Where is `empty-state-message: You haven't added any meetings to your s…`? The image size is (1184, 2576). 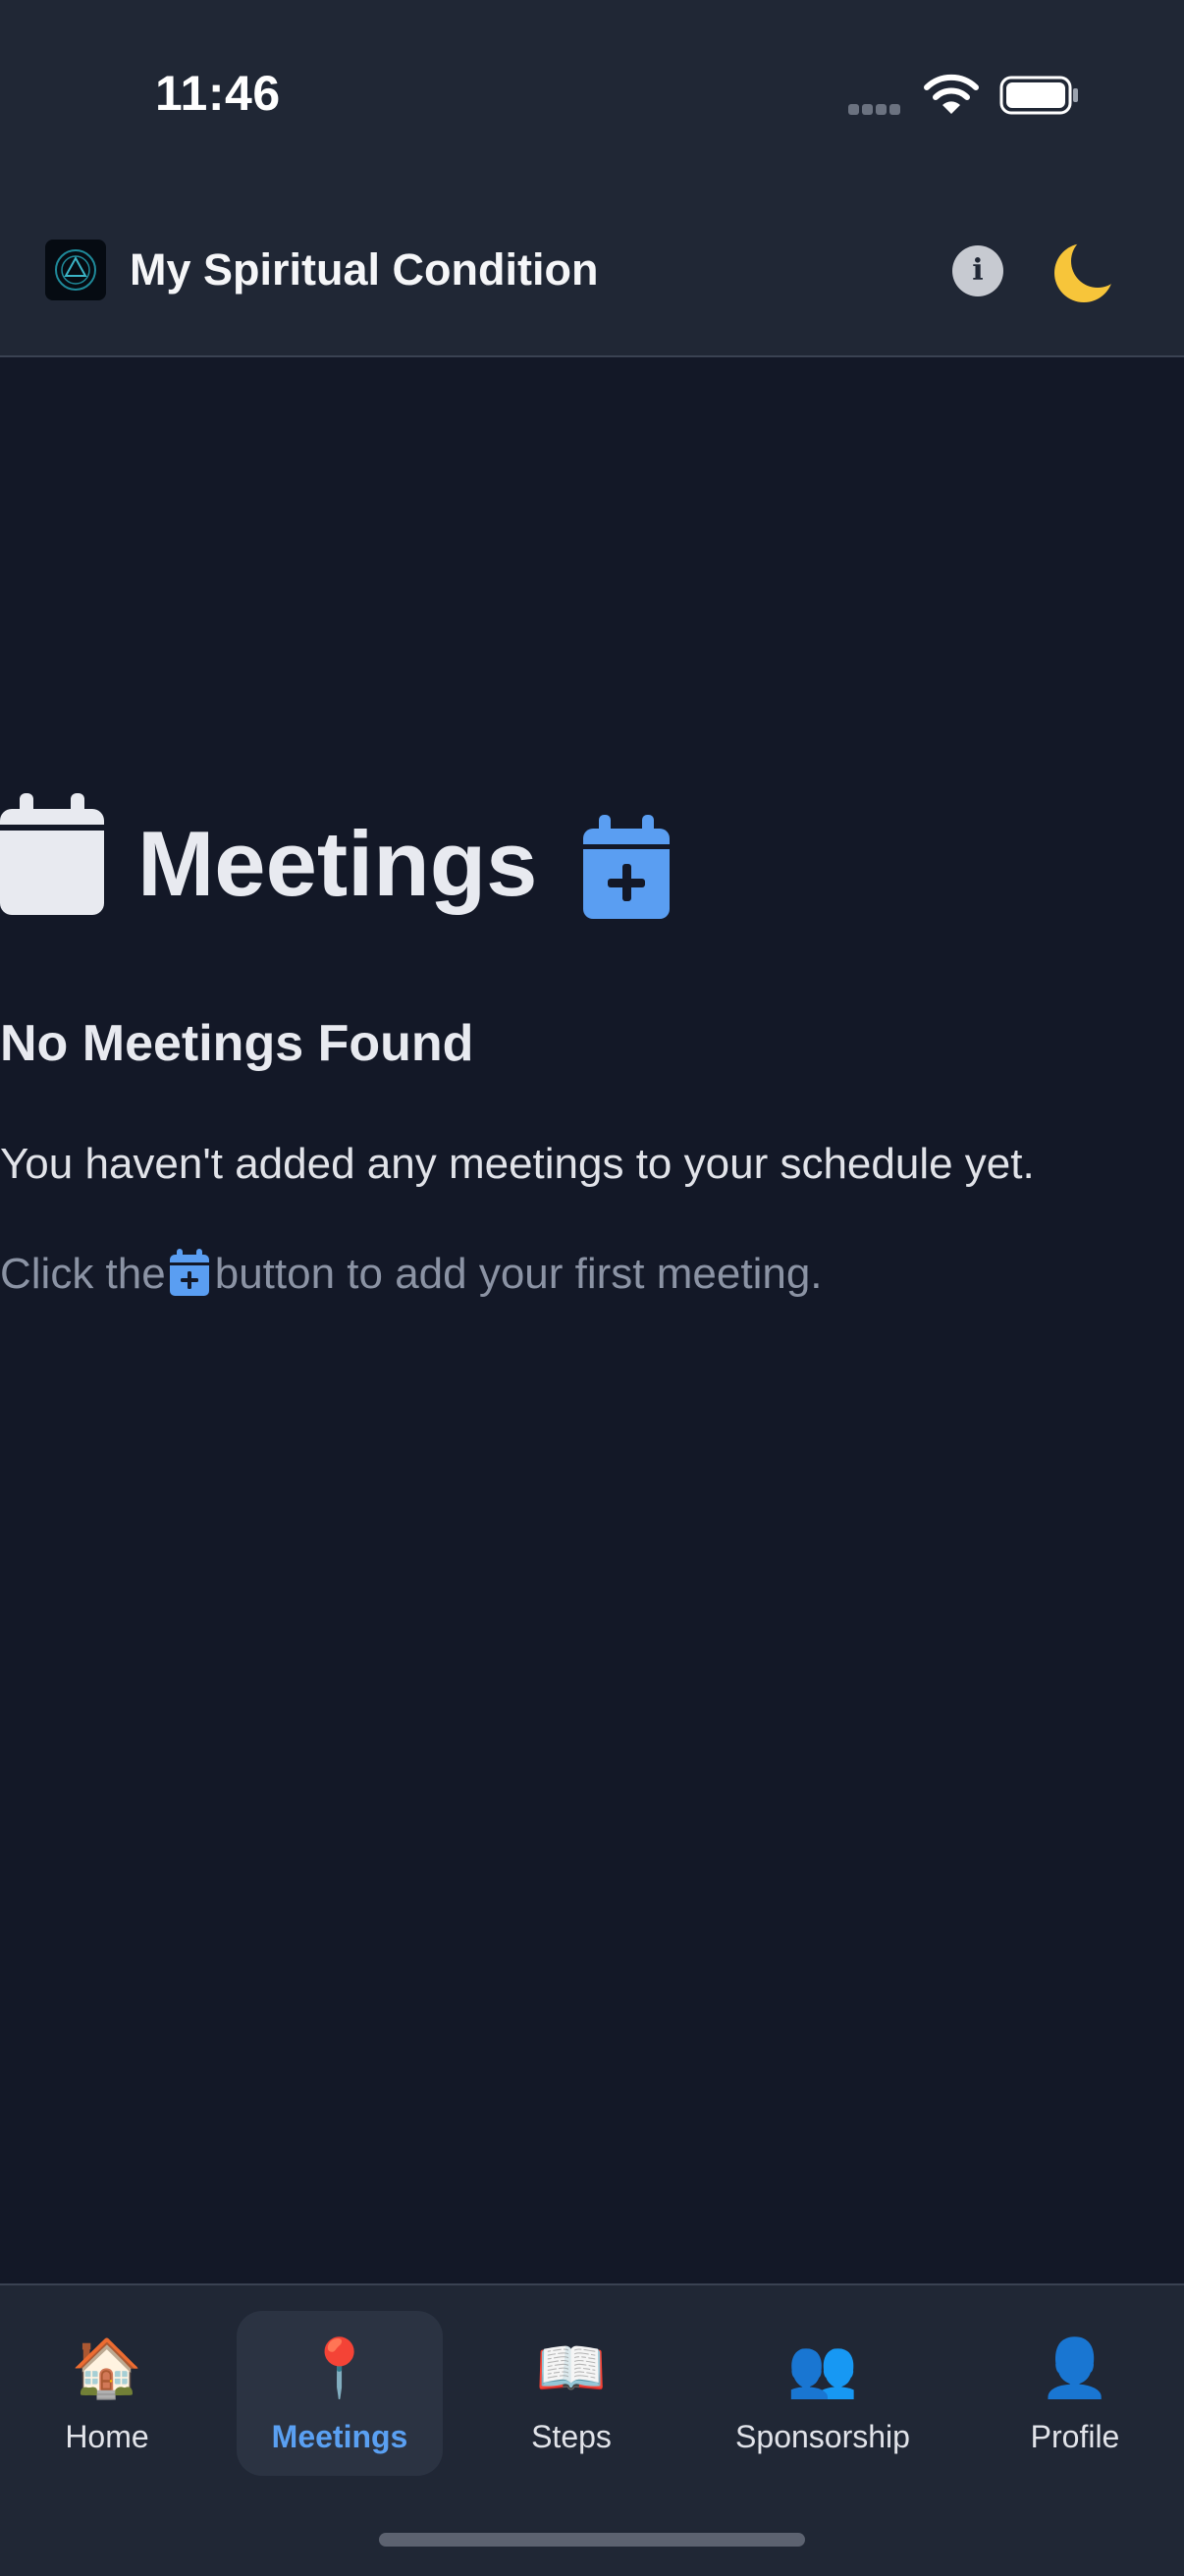 empty-state-message: You haven't added any meetings to your s… is located at coordinates (517, 1164).